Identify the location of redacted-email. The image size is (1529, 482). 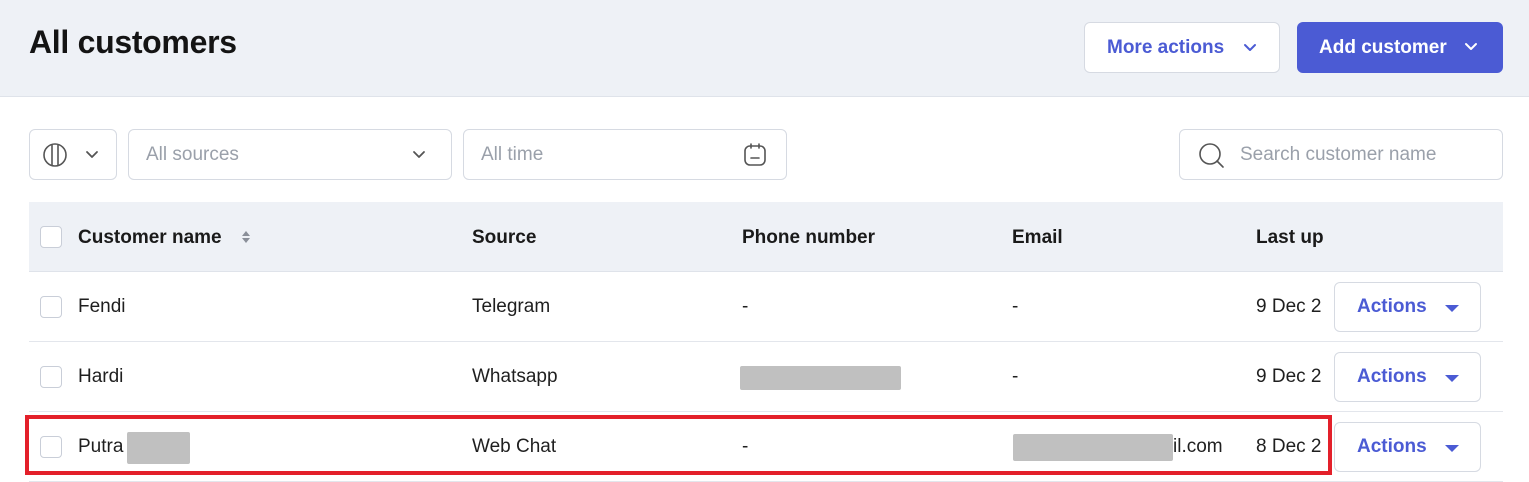
(1093, 447).